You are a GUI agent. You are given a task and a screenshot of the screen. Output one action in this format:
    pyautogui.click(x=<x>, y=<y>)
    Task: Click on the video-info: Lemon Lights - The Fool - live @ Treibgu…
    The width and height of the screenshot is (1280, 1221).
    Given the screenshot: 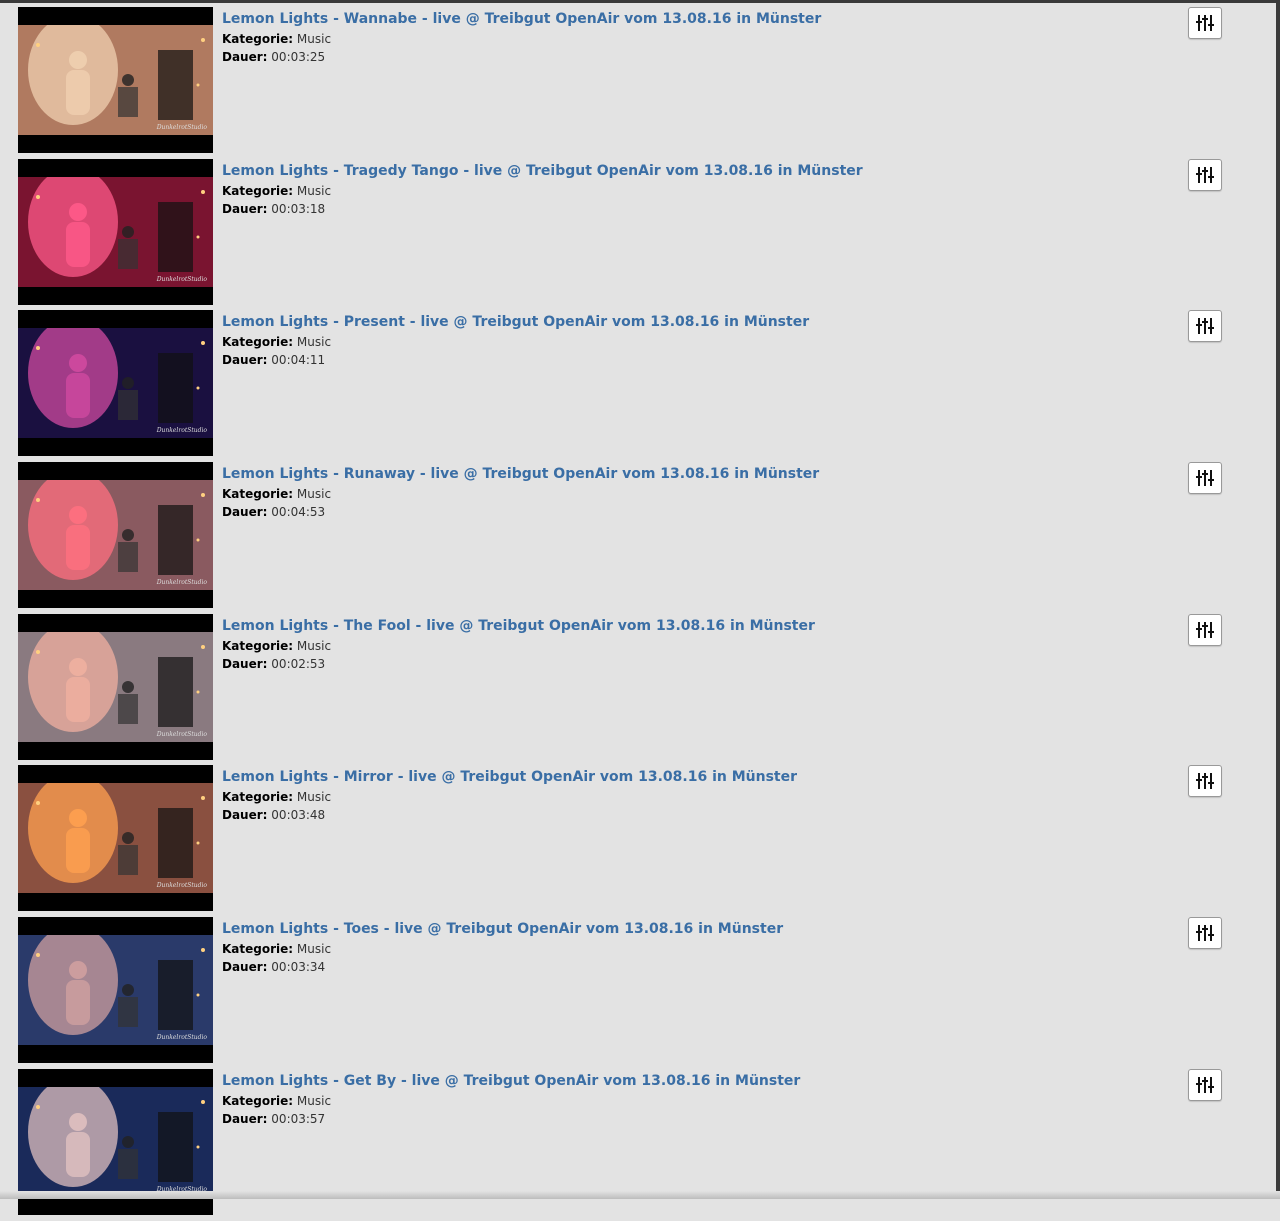 What is the action you would take?
    pyautogui.click(x=518, y=644)
    